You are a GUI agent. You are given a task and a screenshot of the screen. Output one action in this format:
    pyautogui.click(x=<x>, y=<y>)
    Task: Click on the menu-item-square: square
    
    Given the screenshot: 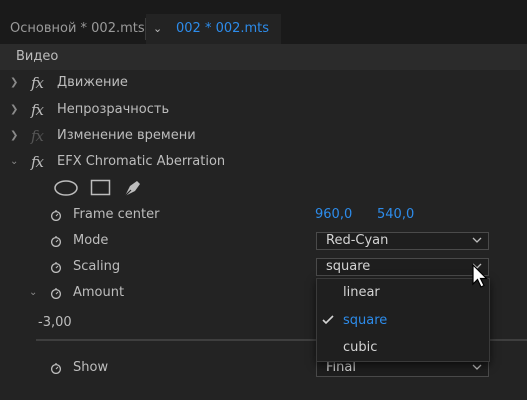 What is the action you would take?
    pyautogui.click(x=403, y=320)
    